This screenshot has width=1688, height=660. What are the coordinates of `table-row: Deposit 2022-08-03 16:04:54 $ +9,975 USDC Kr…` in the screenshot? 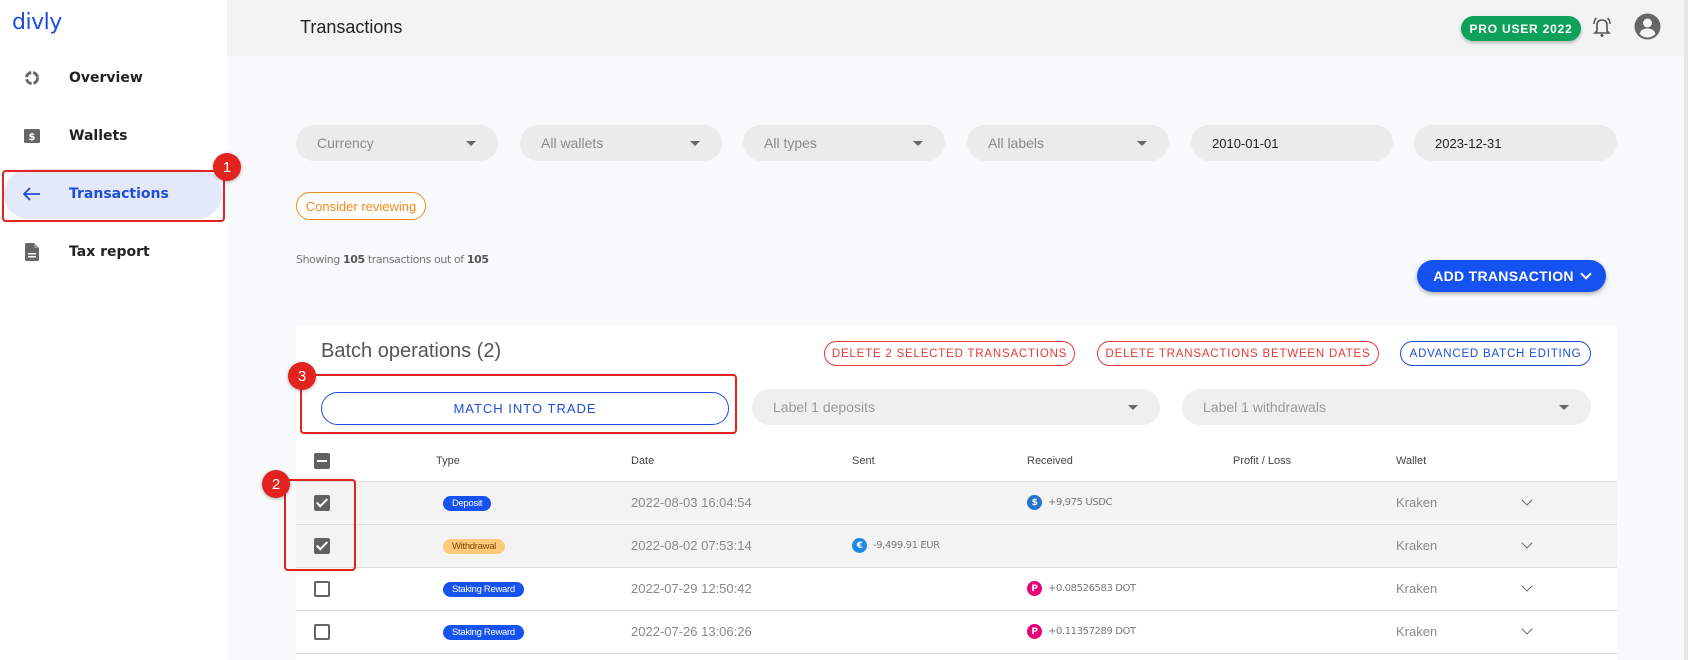 It's located at (956, 503).